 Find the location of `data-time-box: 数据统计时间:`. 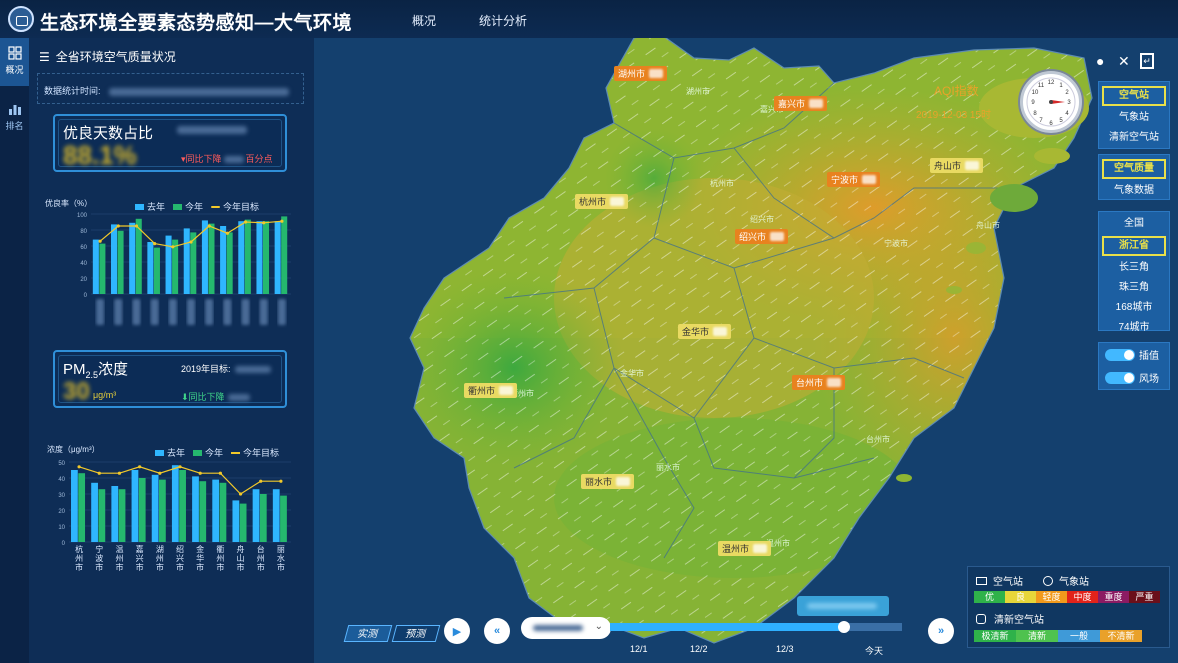

data-time-box: 数据统计时间: is located at coordinates (170, 88).